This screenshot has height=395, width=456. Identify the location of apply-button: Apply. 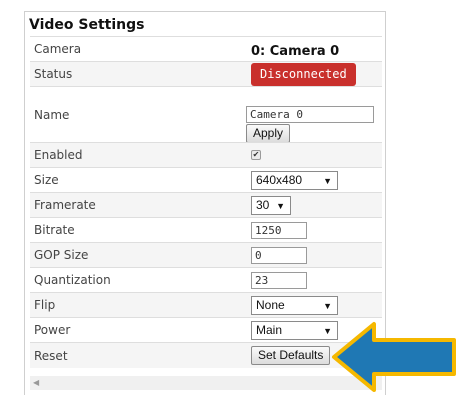
(268, 133).